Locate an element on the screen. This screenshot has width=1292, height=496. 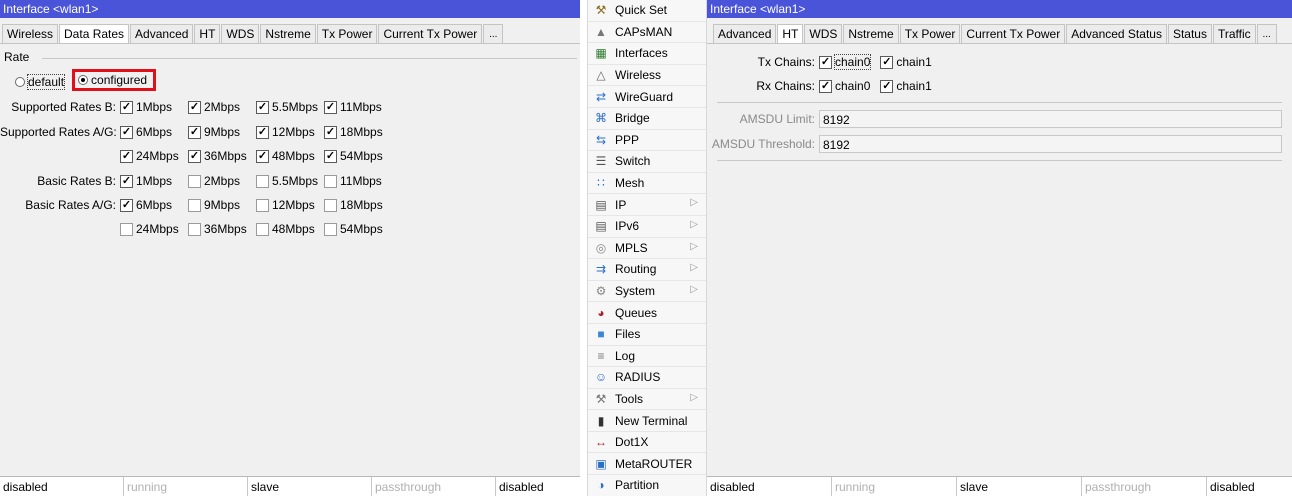
rate-option: ✓ 36Mbps is located at coordinates (222, 156).